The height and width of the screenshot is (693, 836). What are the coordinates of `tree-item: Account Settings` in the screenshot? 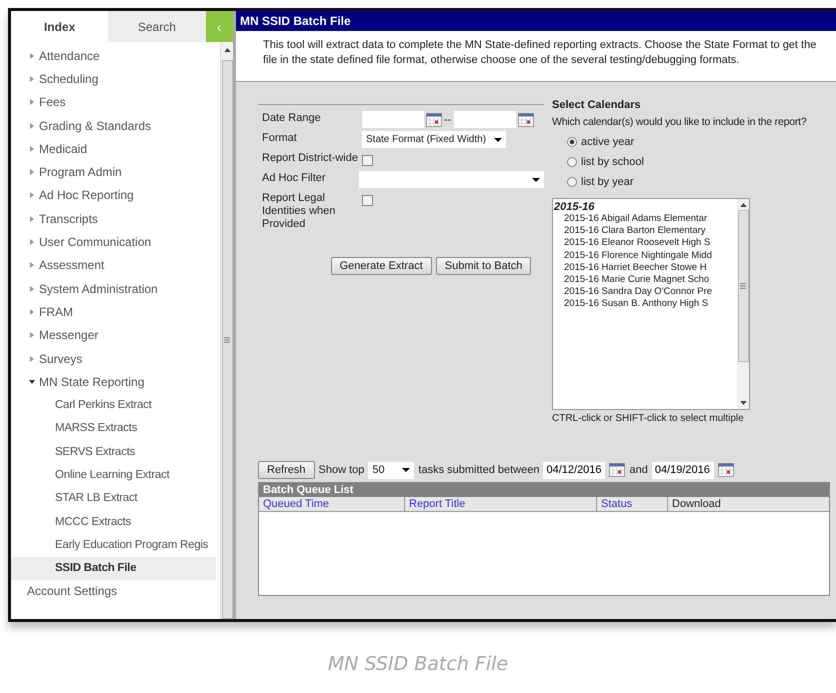 It's located at (115, 592).